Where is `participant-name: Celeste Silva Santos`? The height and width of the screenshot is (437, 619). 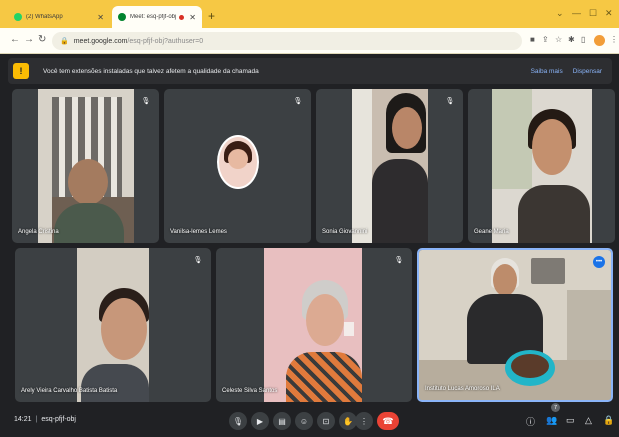 participant-name: Celeste Silva Santos is located at coordinates (250, 391).